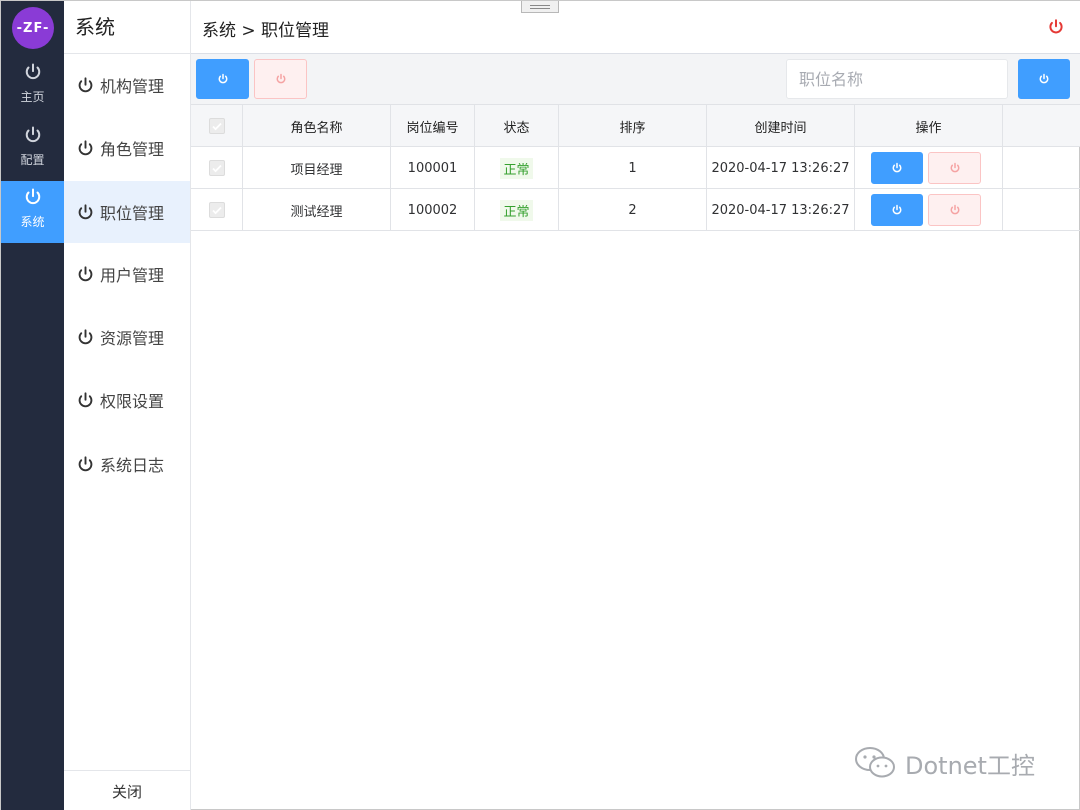 This screenshot has height=810, width=1080. I want to click on column-header: 角色名称, so click(317, 126).